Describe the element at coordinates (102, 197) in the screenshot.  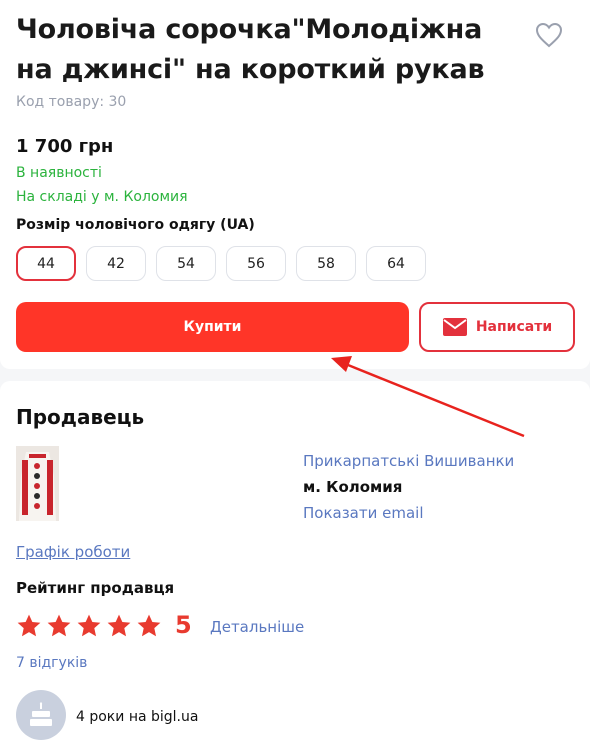
I see `warehouse-location: На складі у м. Коломия` at that location.